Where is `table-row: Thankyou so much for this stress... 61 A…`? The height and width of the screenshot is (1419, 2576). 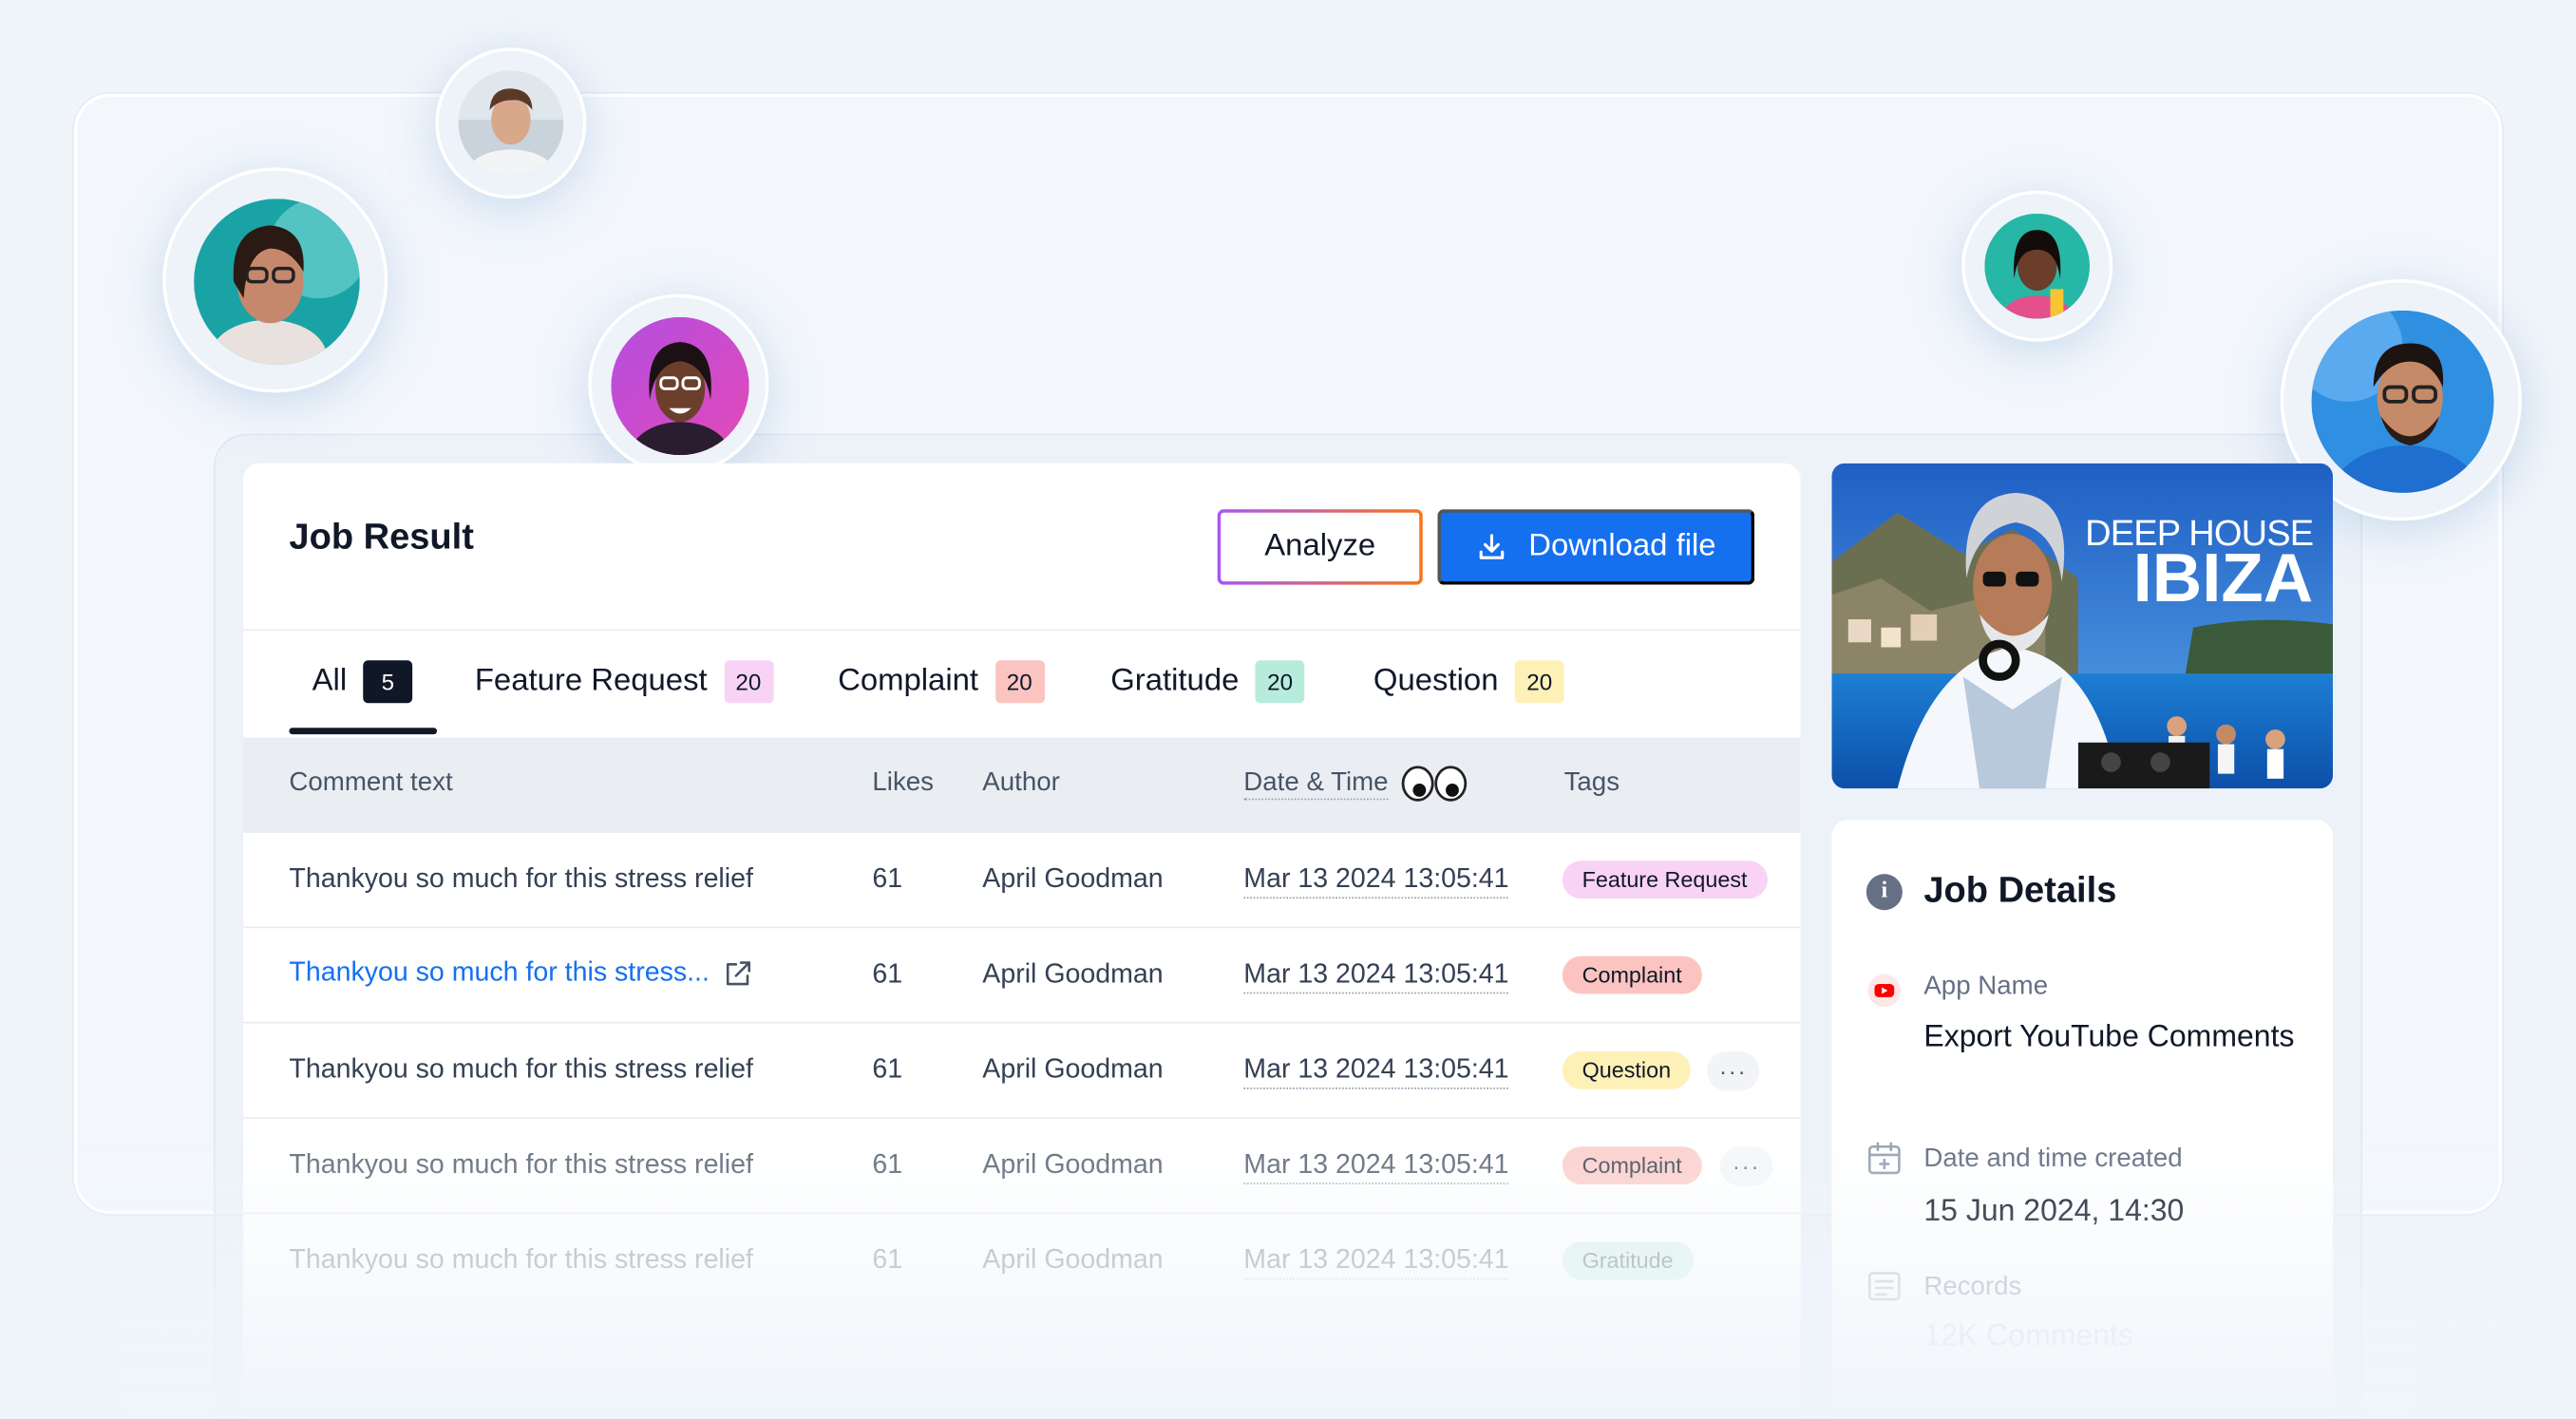
table-row: Thankyou so much for this stress... 61 A… is located at coordinates (1021, 976).